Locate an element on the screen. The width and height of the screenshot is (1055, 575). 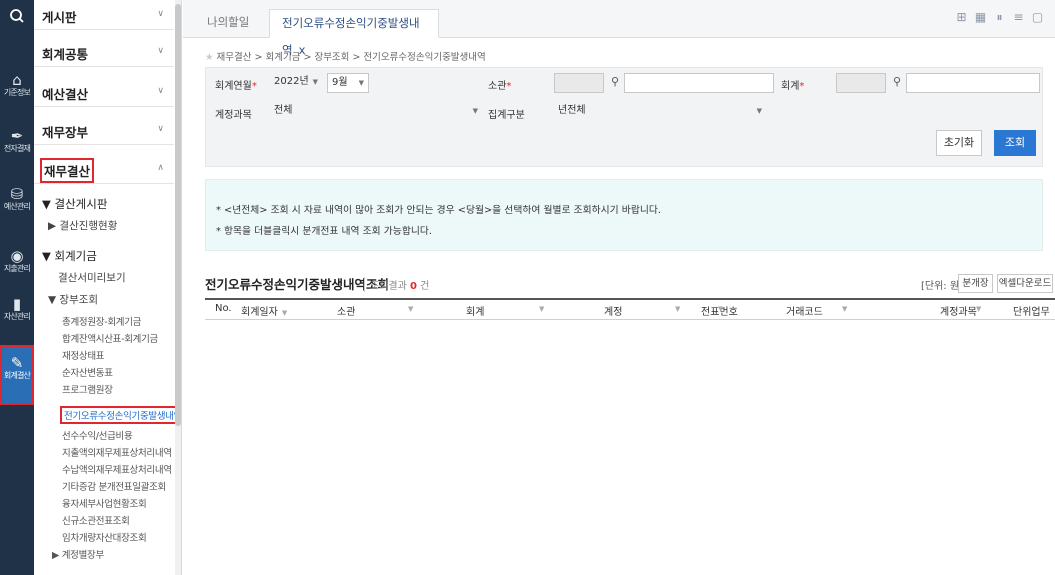
menu-category-budget-settlement: 예산결산 ∨ is located at coordinates (104, 92).